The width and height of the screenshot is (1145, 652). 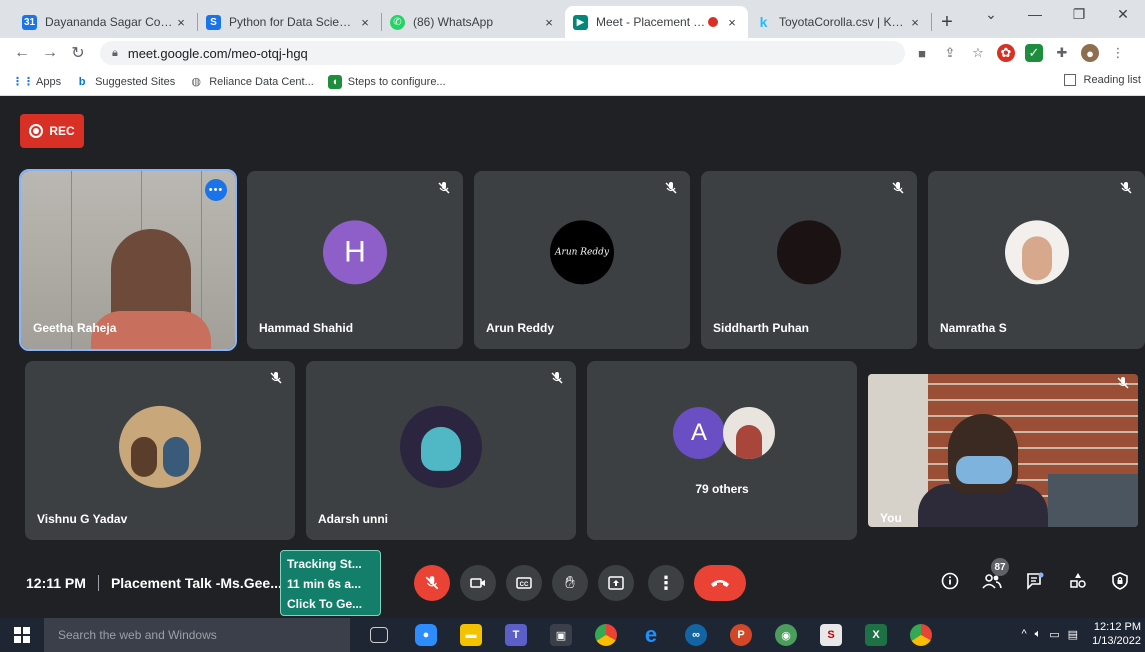 I want to click on taskbar-clock: 12:12 PM 1/13/2022, so click(x=1116, y=634).